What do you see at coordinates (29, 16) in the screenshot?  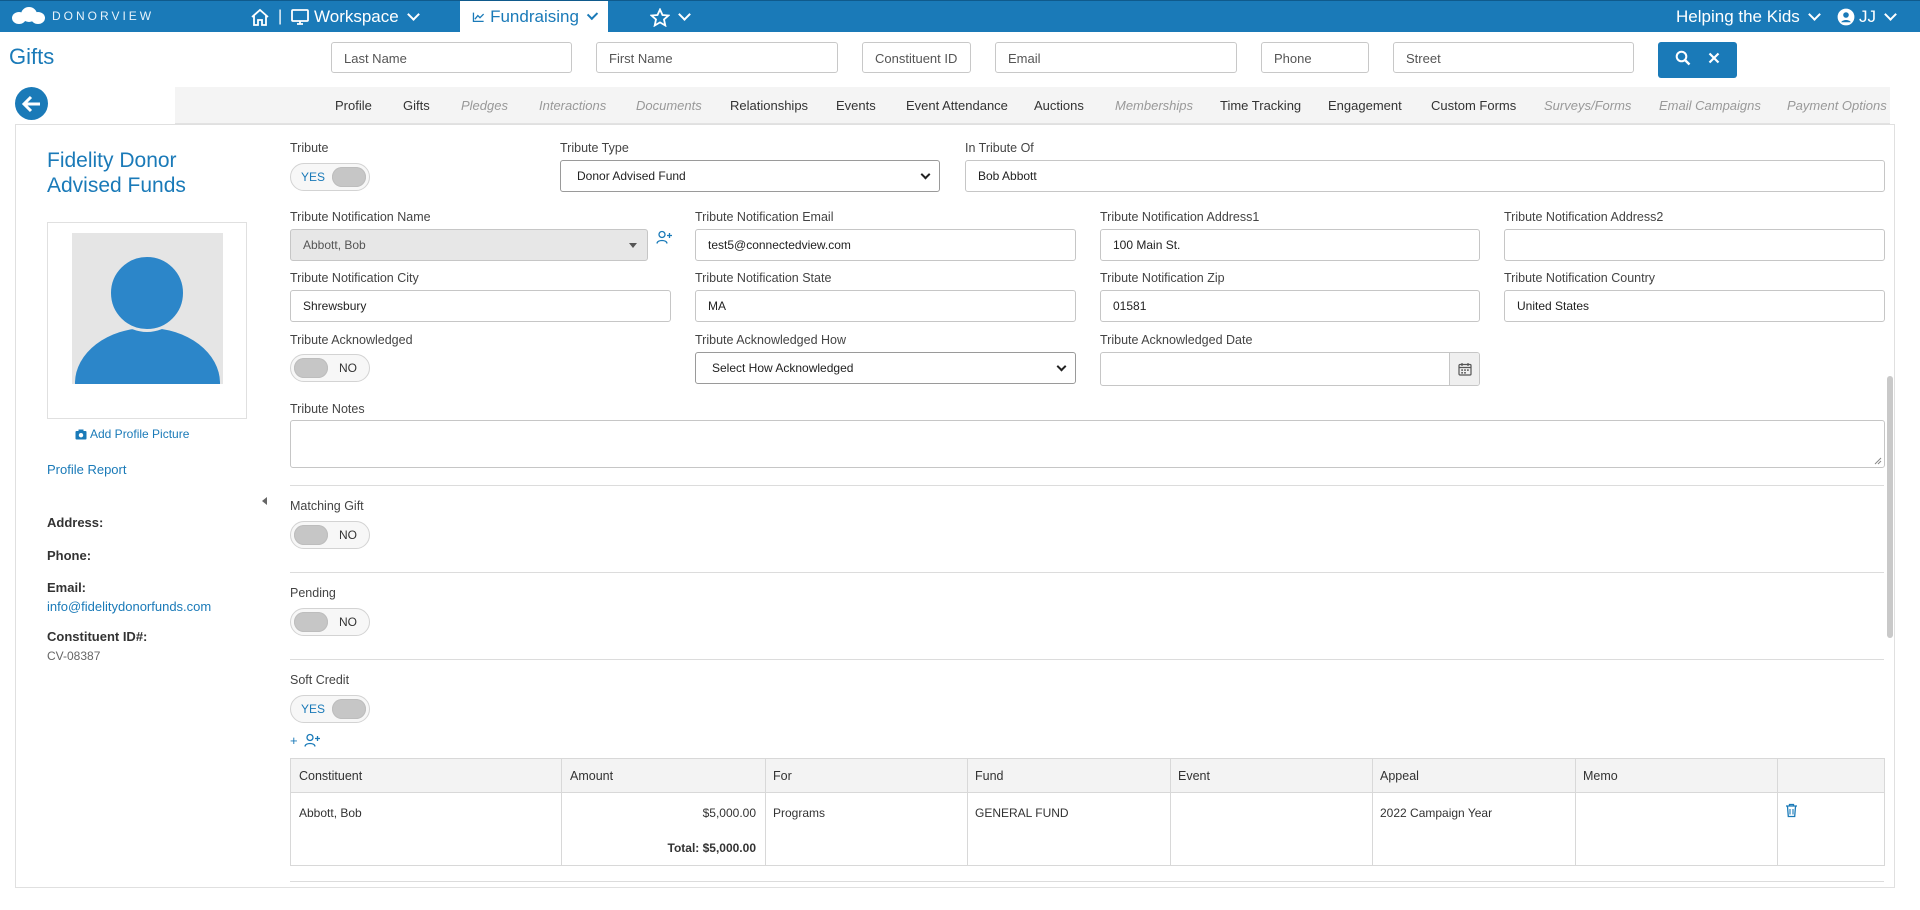 I see `logo-icon` at bounding box center [29, 16].